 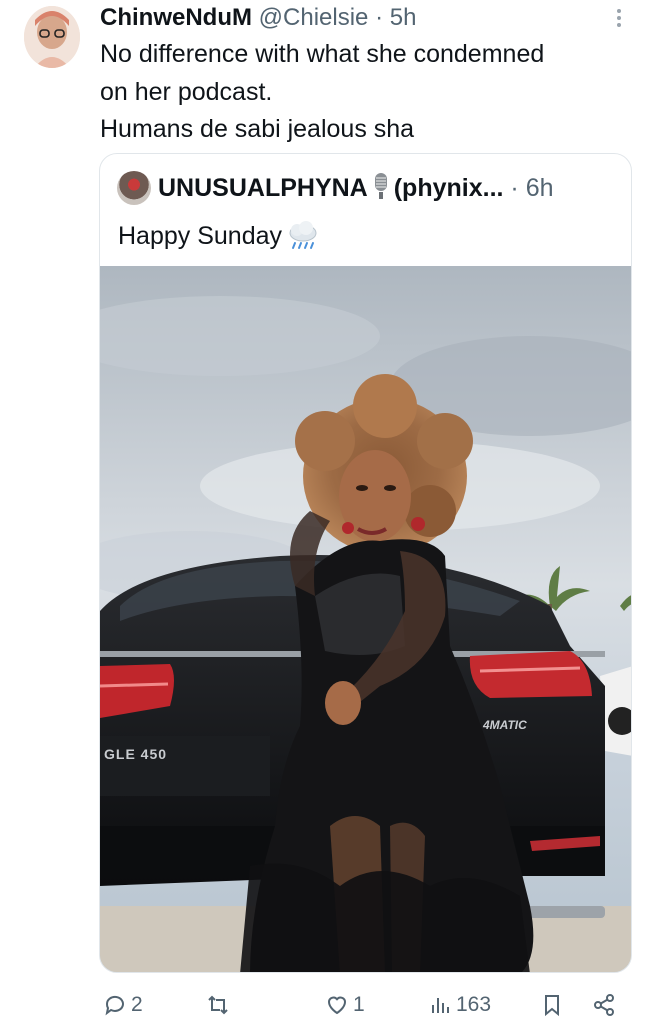 I want to click on retweet-button, so click(x=220, y=1004).